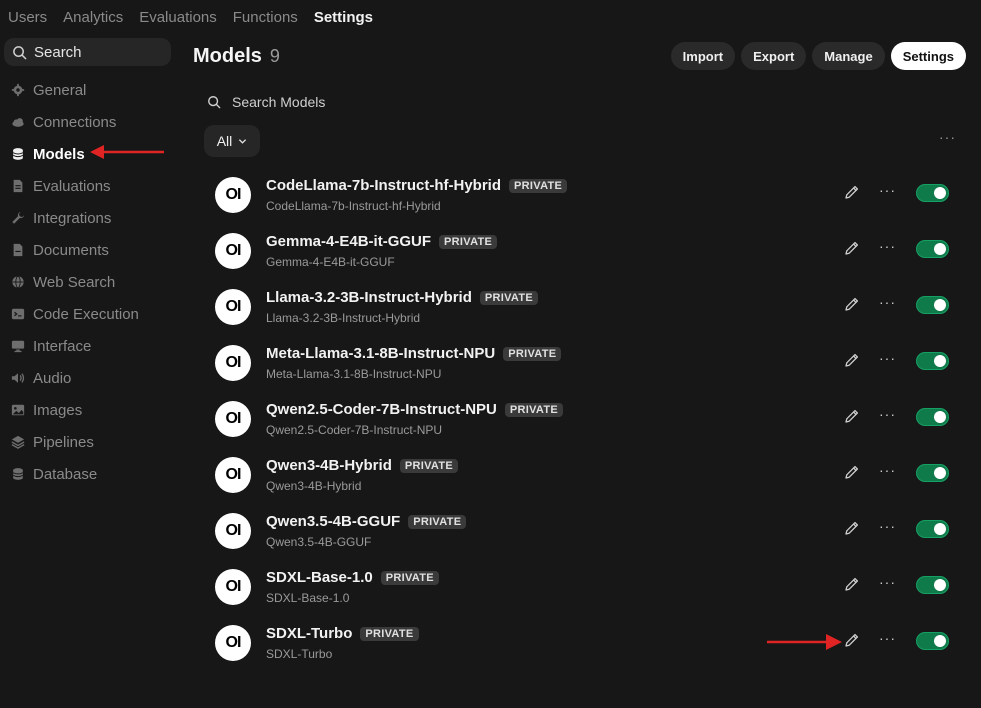 The height and width of the screenshot is (708, 981). I want to click on sidebar-item-web-search: Web Search, so click(88, 282).